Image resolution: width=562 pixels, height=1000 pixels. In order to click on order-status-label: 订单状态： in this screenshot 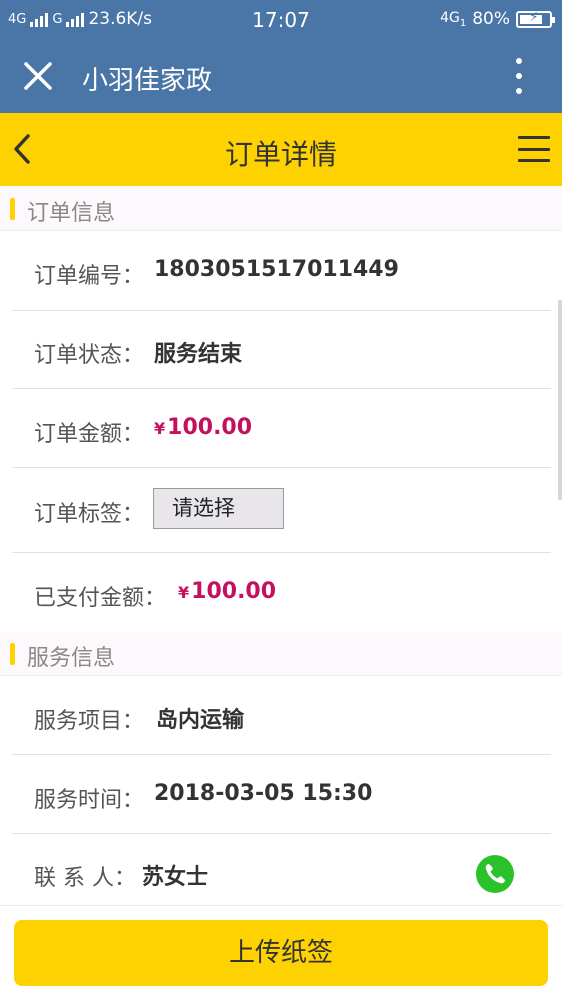, I will do `click(89, 355)`.